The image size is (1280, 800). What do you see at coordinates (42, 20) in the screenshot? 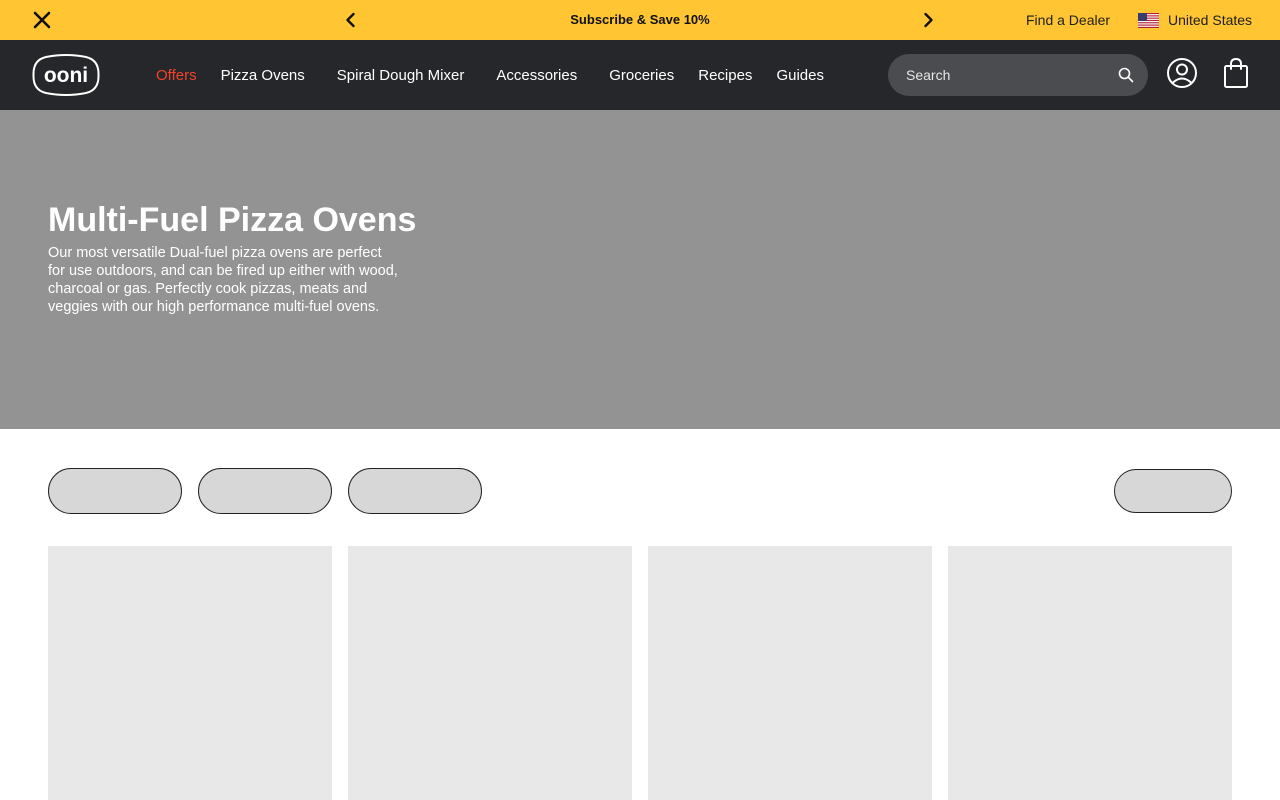
I see `close-icon` at bounding box center [42, 20].